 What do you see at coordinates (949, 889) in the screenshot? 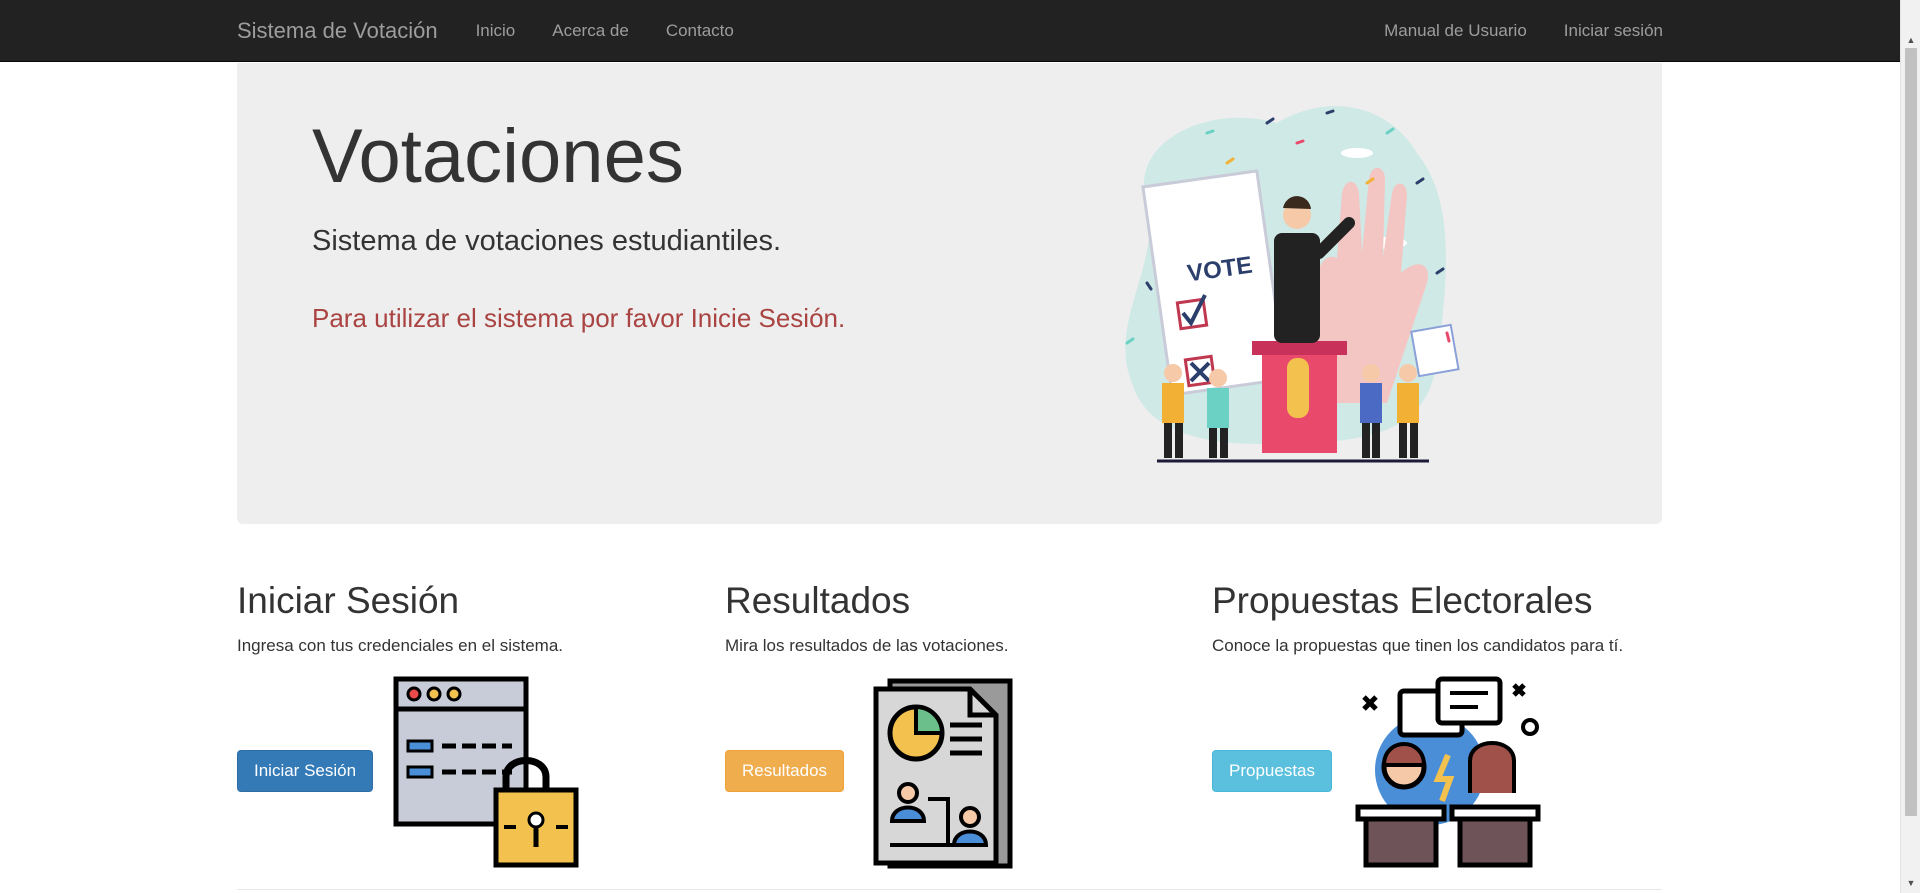
I see `content-divider` at bounding box center [949, 889].